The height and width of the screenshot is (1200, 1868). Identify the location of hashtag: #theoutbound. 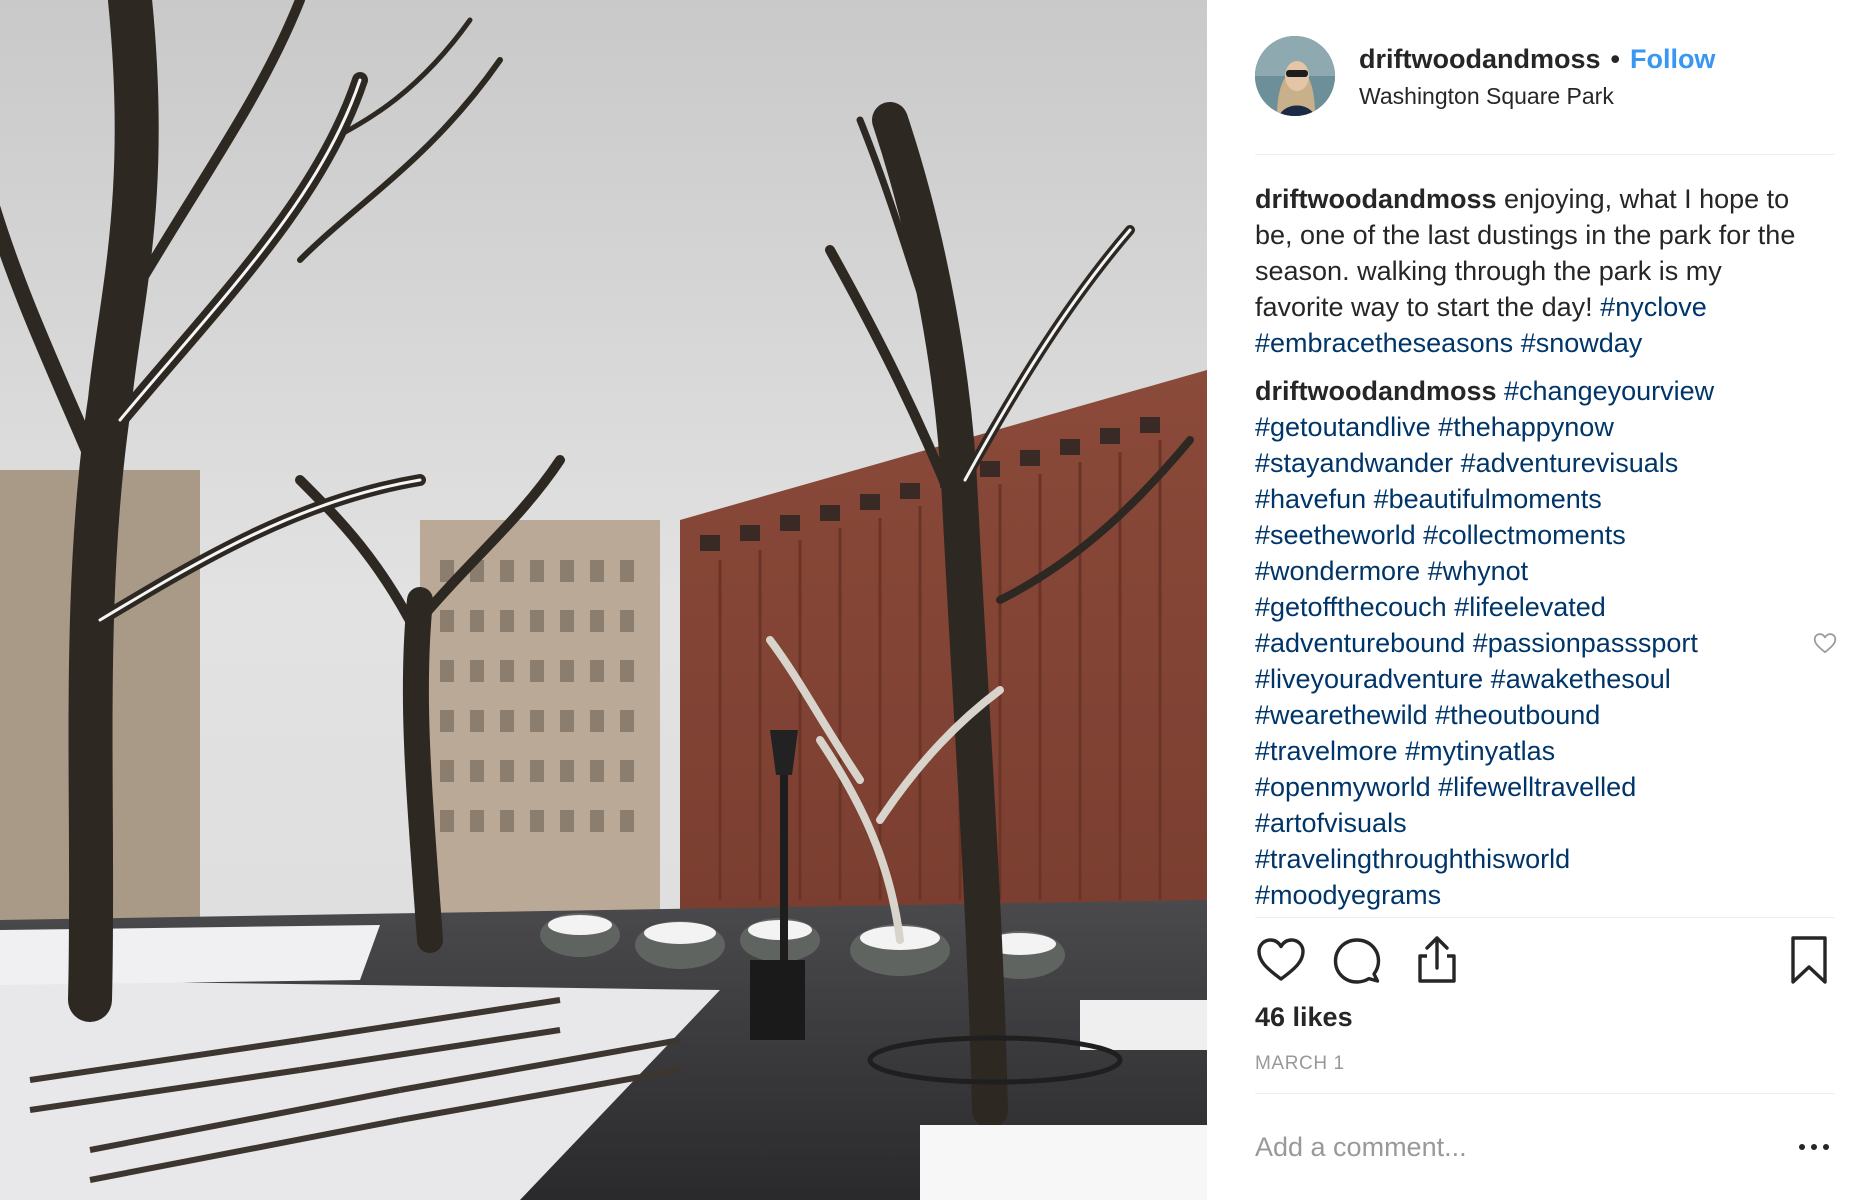
(1517, 715).